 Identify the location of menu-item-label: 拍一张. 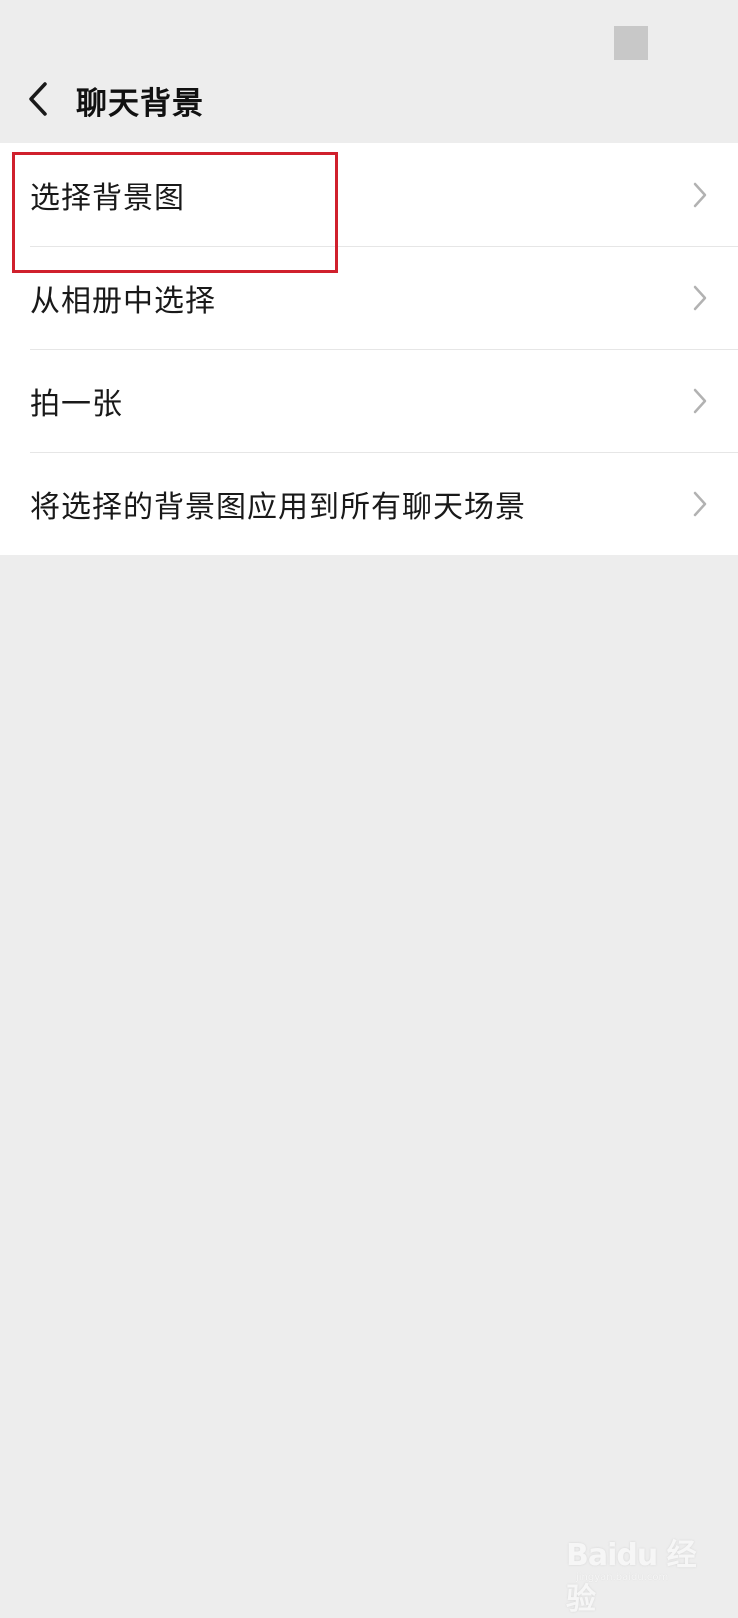
(76, 404).